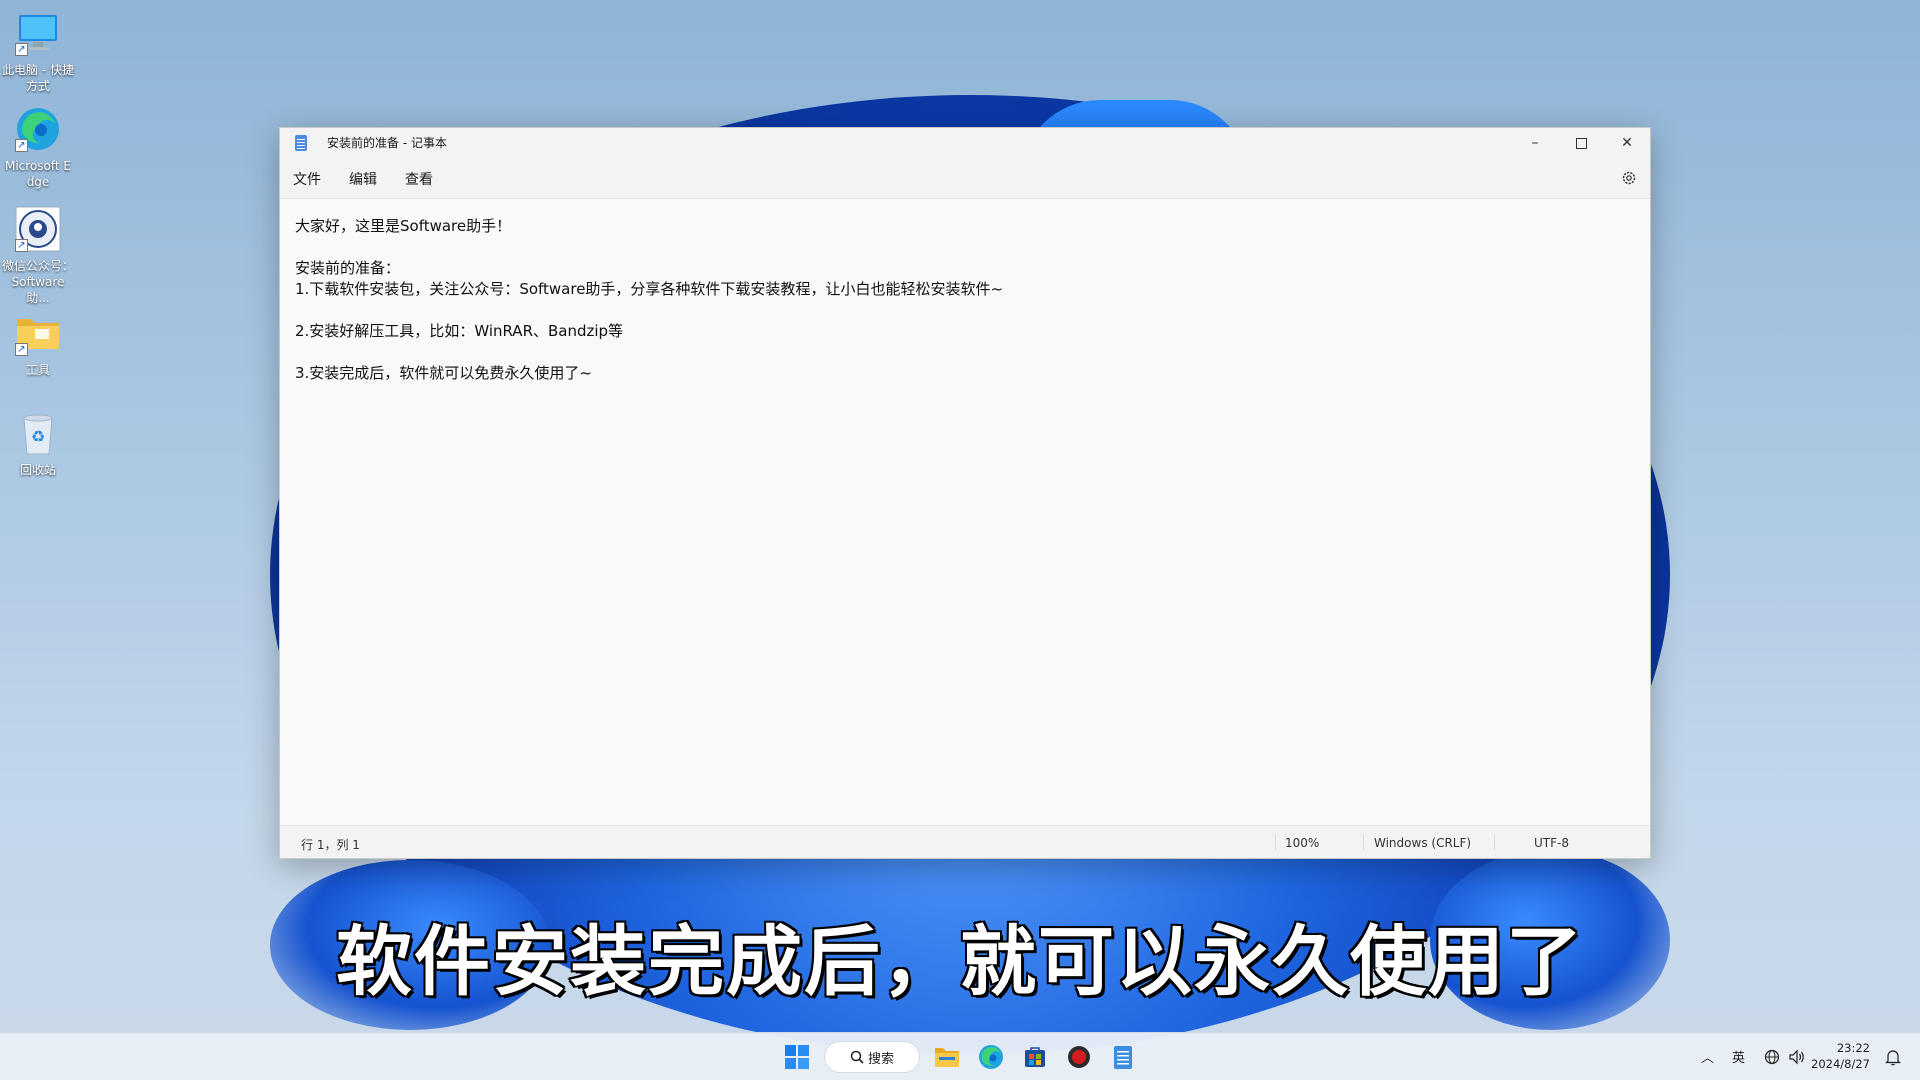 The image size is (1920, 1080). I want to click on taskbar-edge, so click(991, 1057).